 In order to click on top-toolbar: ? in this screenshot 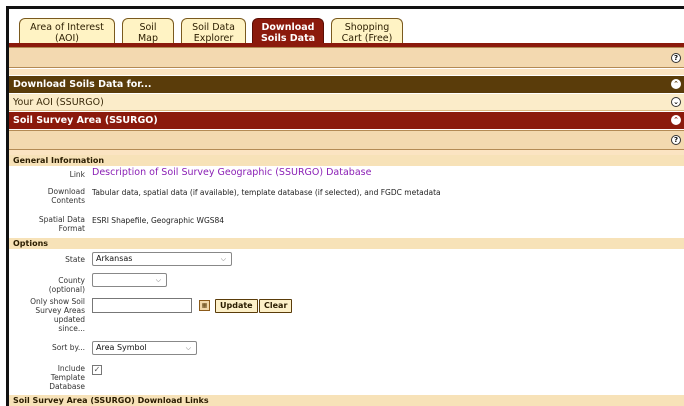, I will do `click(346, 57)`.